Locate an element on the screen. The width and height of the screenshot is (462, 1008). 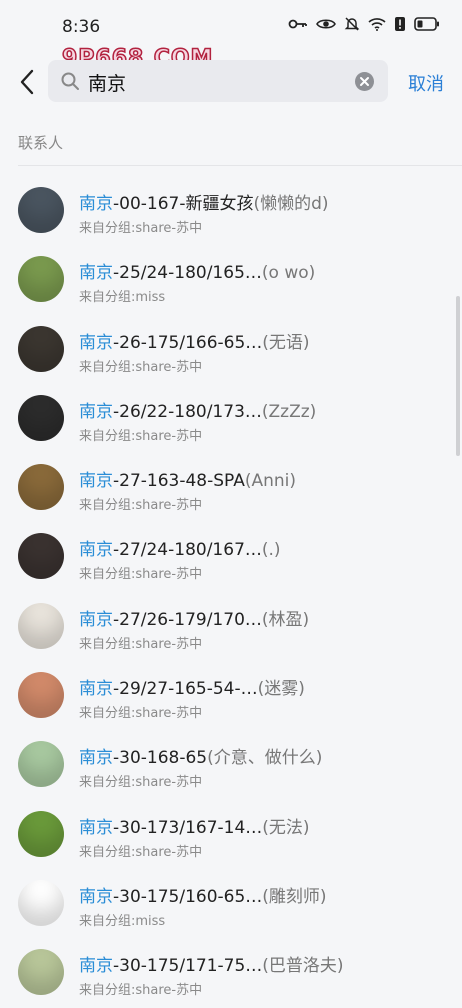
contact-name: 南京-30-175/160-65…(雕刻师) is located at coordinates (203, 894).